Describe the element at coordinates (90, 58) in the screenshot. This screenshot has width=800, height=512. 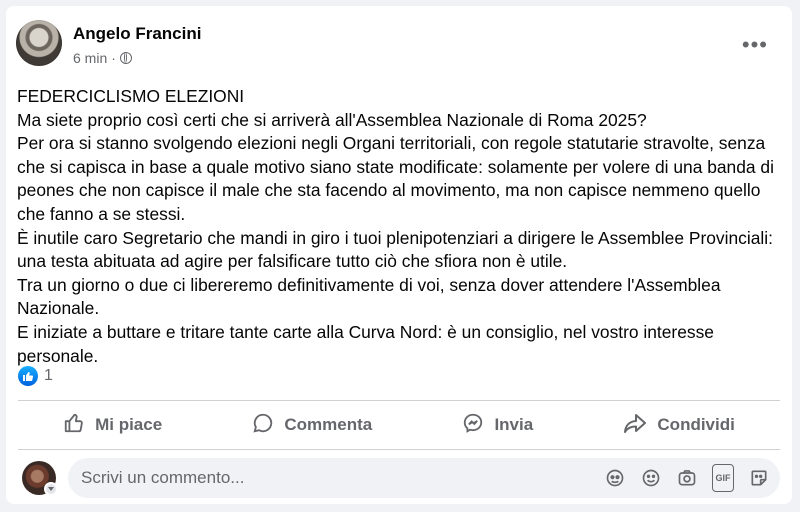
I see `post-time: 6 min` at that location.